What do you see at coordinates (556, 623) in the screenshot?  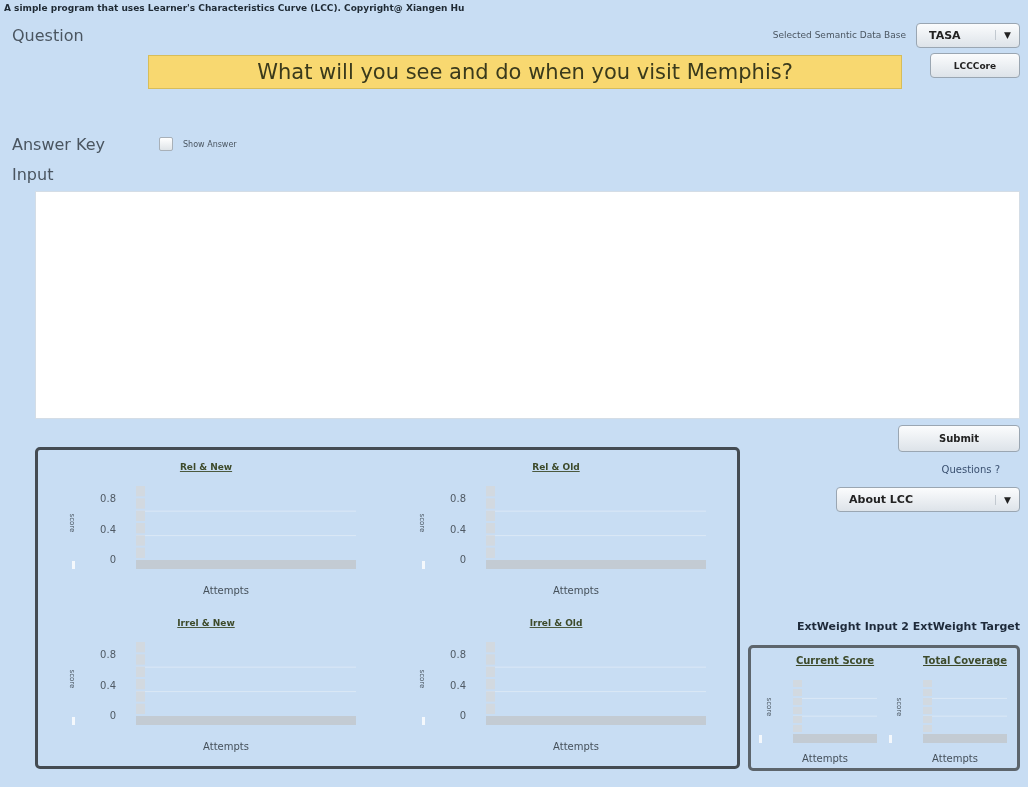 I see `chart-title: Irrel & Old` at bounding box center [556, 623].